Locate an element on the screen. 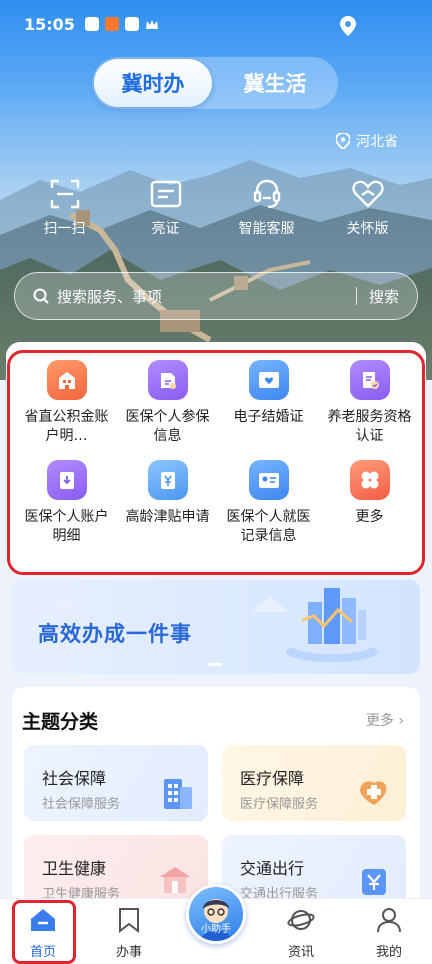 This screenshot has height=964, width=432. tab-jishiban: 冀时办 is located at coordinates (153, 83).